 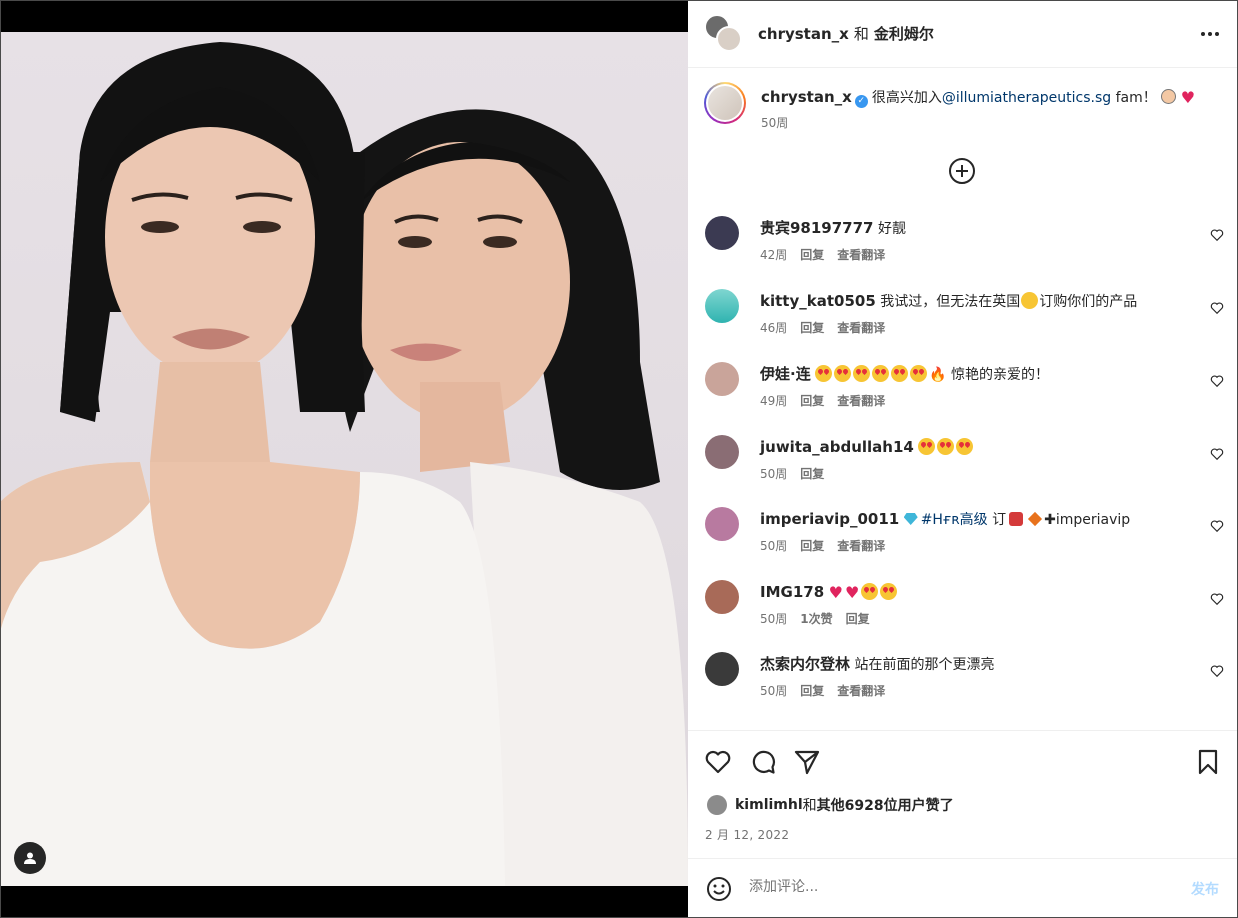 I want to click on tired-face-emoji-icon, so click(x=1030, y=300).